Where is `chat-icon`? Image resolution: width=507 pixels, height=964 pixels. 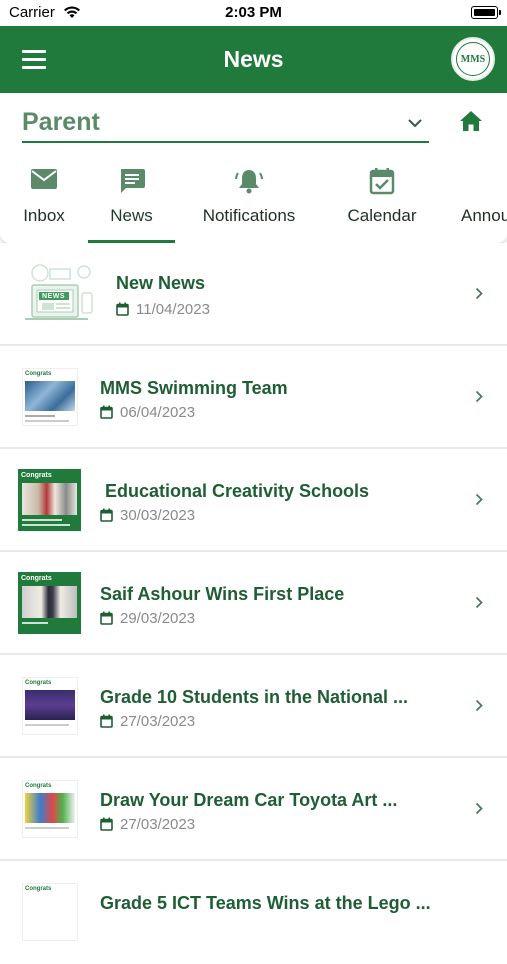
chat-icon is located at coordinates (132, 183).